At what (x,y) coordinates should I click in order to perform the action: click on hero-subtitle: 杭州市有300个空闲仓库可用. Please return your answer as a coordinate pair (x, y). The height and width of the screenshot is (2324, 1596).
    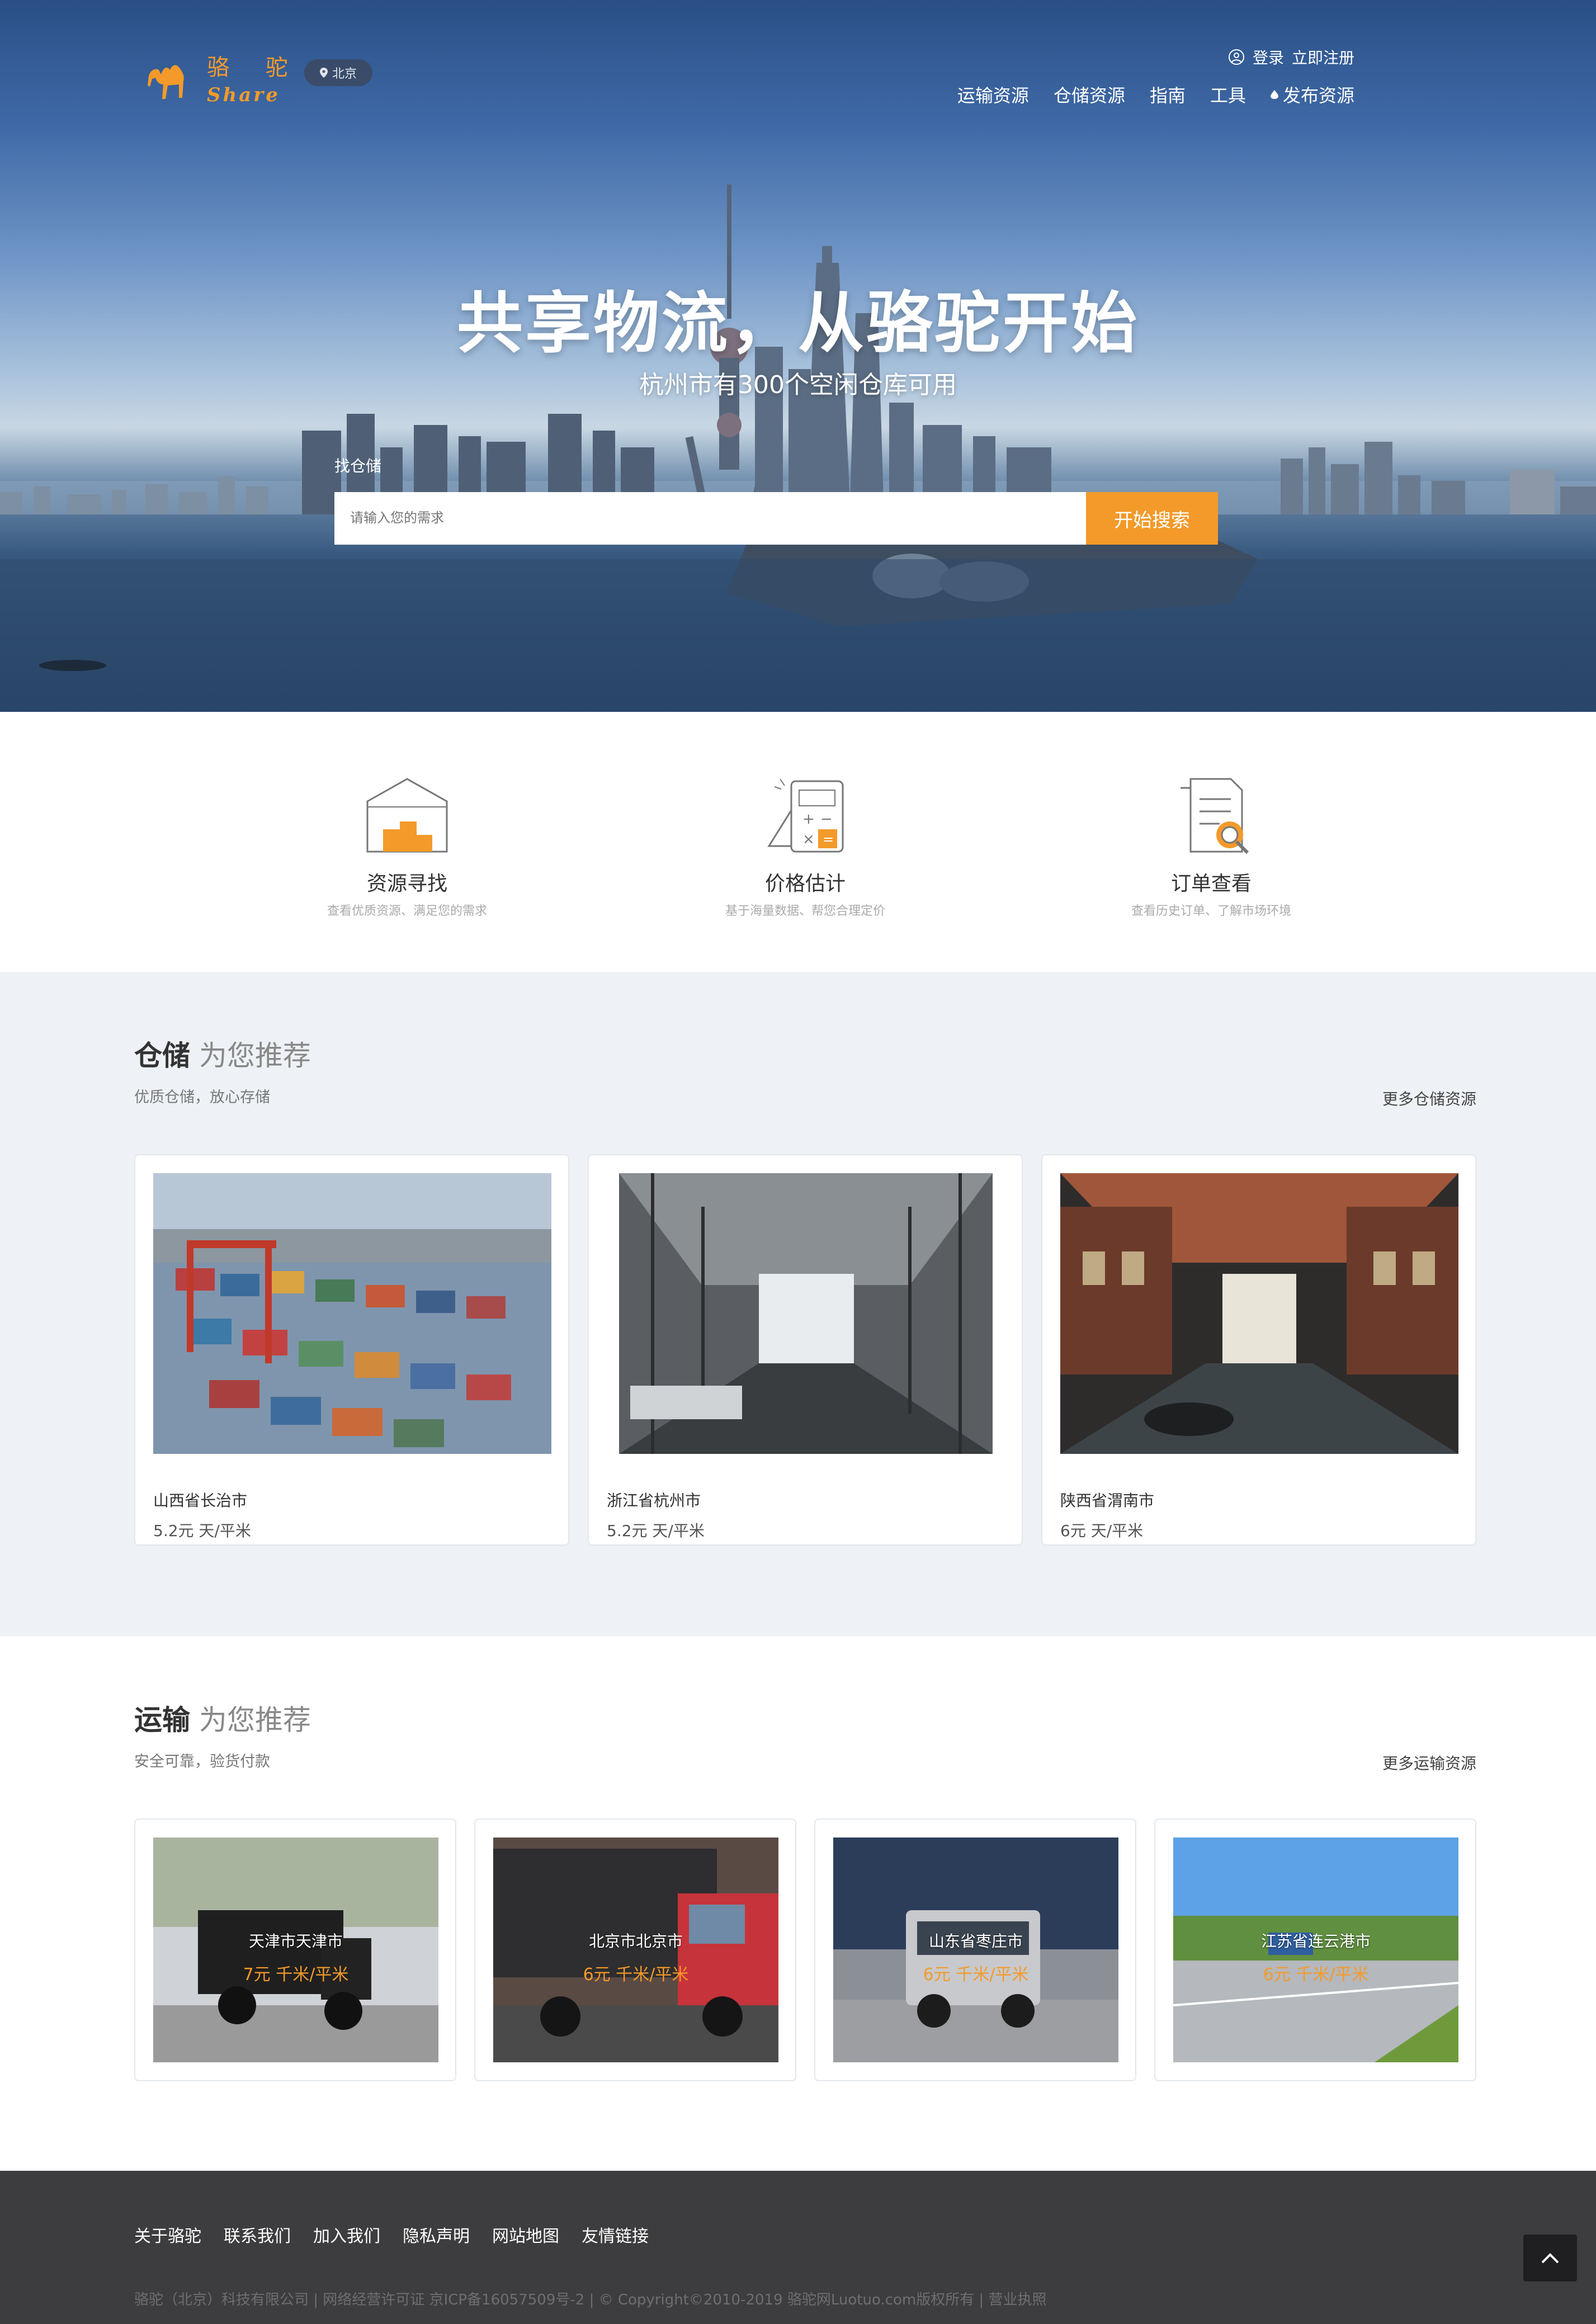
    Looking at the image, I should click on (798, 385).